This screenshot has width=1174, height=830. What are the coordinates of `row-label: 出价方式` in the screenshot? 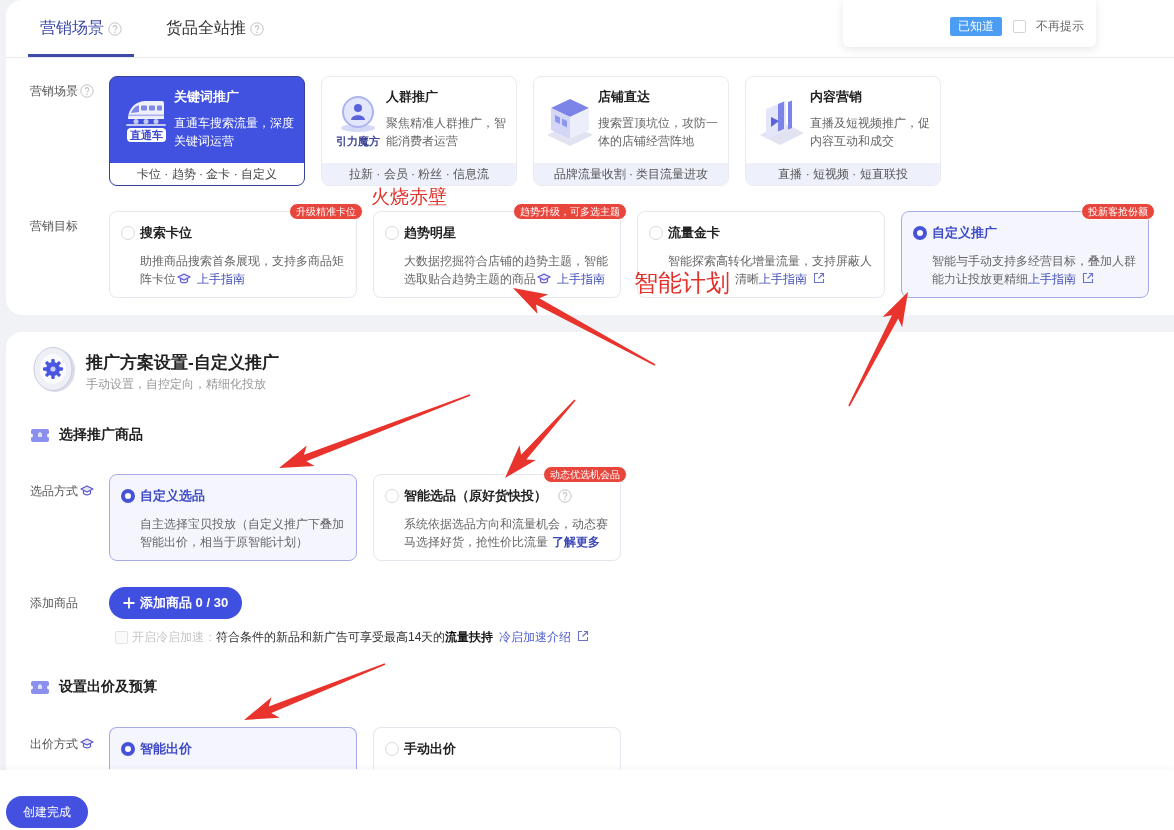 It's located at (54, 744).